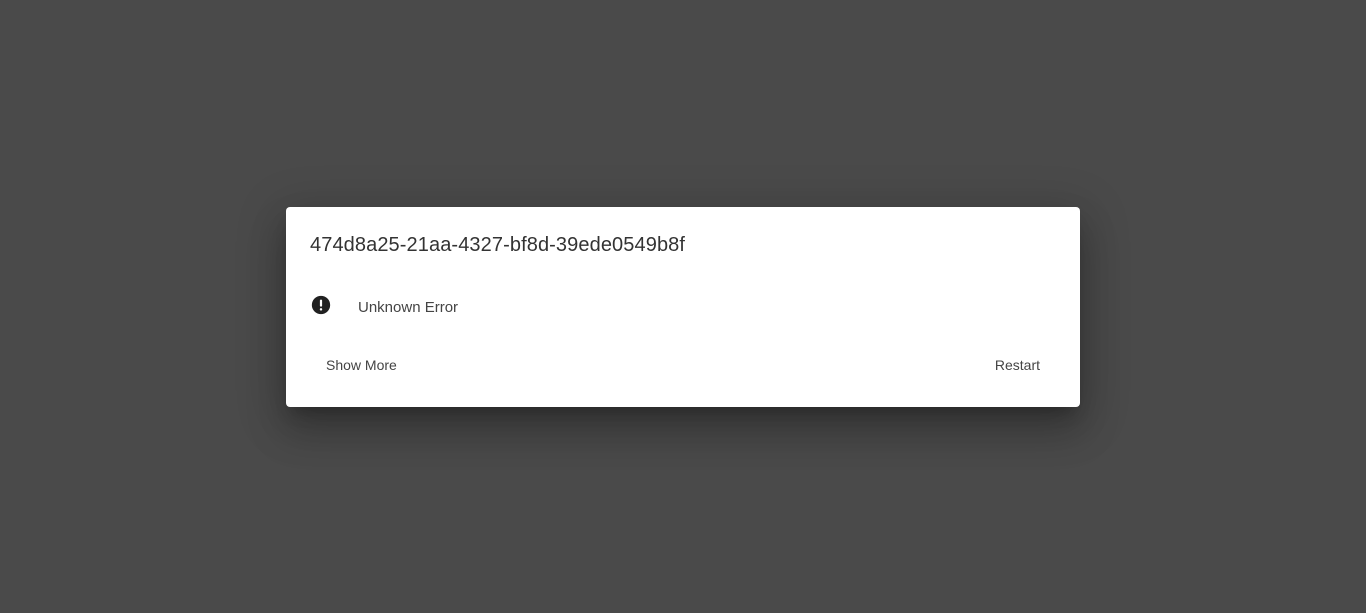 This screenshot has width=1366, height=613. What do you see at coordinates (498, 245) in the screenshot?
I see `dialog-title: 474d8a25-21aa-4327-bf8d-39ede0549b8f` at bounding box center [498, 245].